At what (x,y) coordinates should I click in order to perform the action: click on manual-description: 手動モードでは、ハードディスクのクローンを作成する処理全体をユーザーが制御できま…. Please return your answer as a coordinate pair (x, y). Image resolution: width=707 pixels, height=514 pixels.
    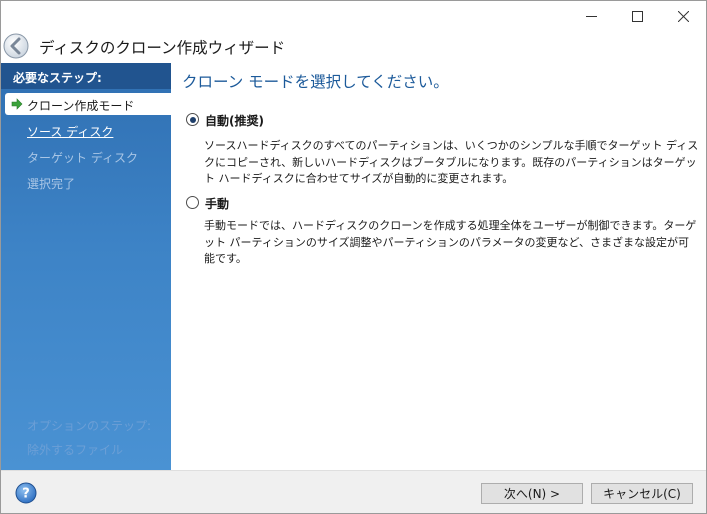
    Looking at the image, I should click on (450, 242).